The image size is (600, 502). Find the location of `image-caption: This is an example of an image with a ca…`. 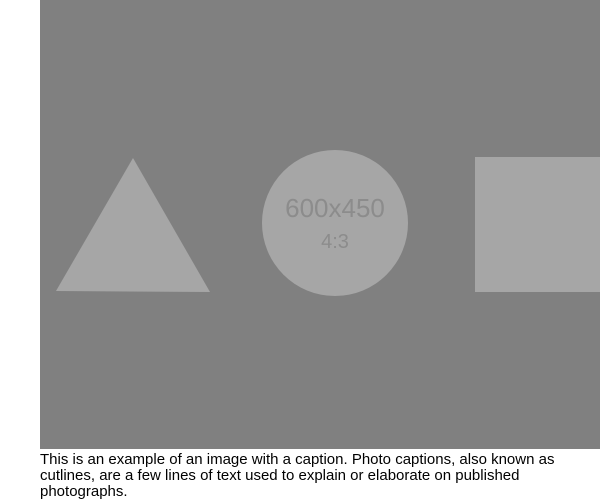

image-caption: This is an example of an image with a ca… is located at coordinates (297, 475).